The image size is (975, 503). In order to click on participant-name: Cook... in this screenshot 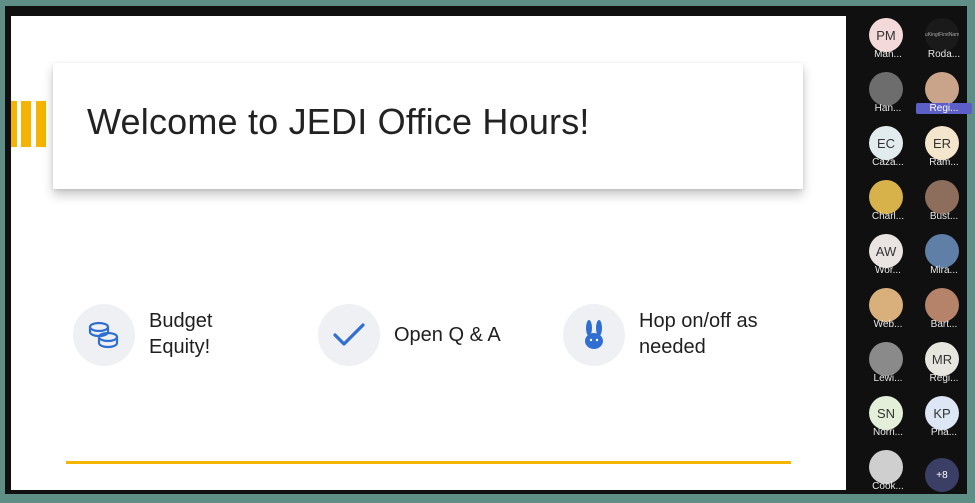, I will do `click(888, 486)`.